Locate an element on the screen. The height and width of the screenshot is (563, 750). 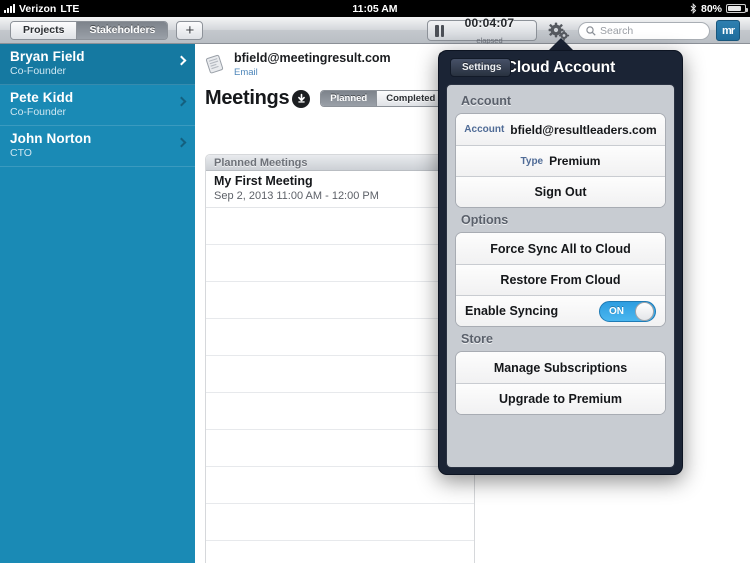
section-header-account: Account is located at coordinates (486, 101).